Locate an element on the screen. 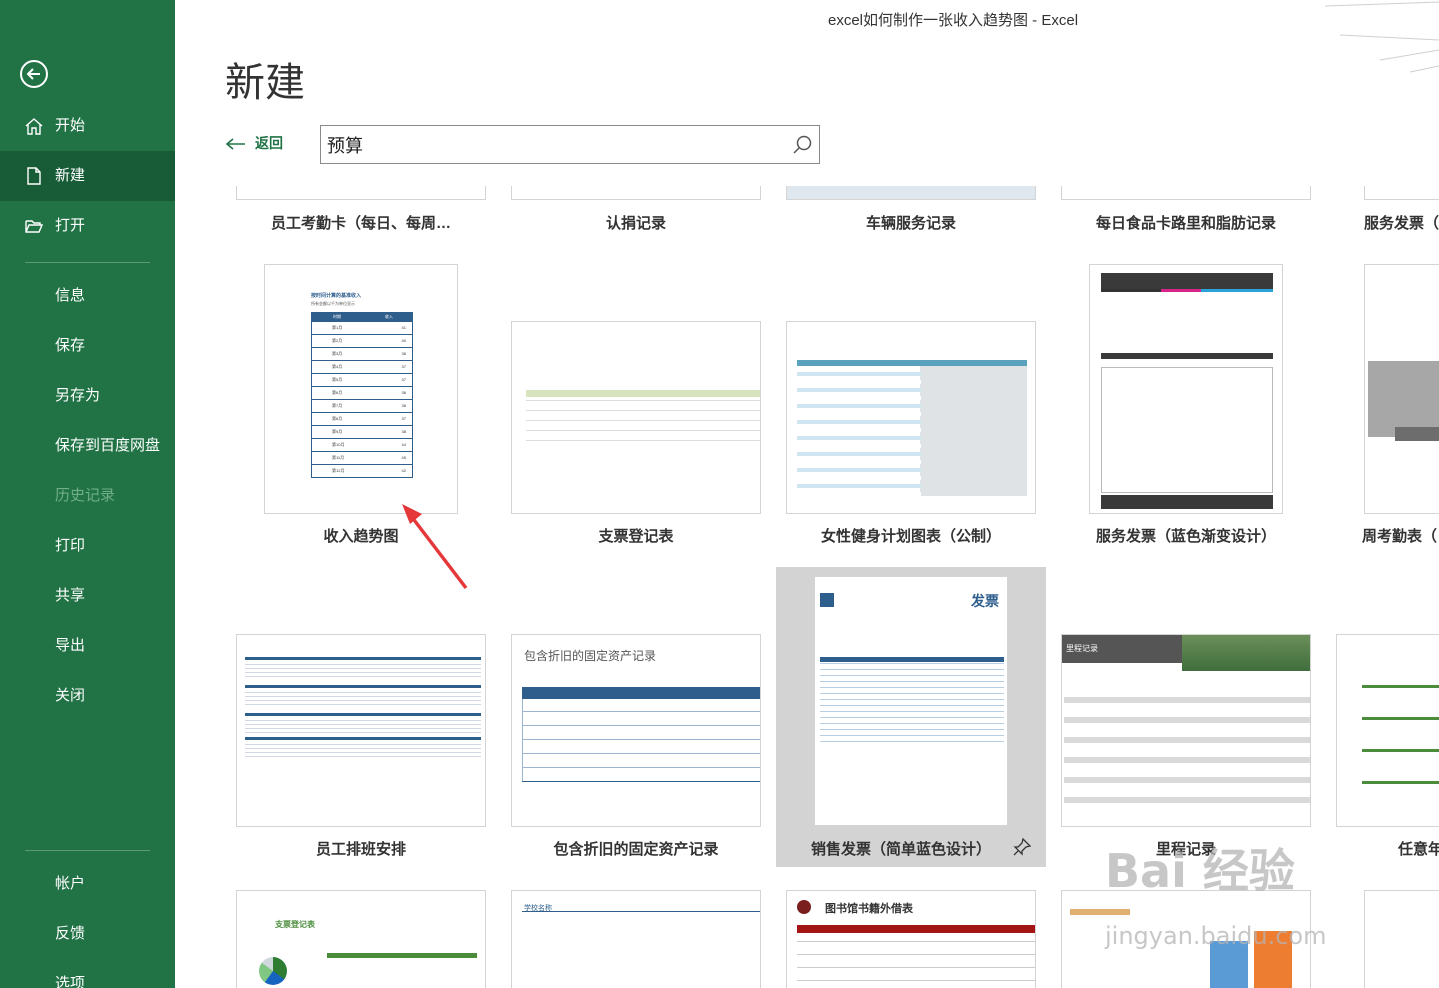  sidebar-item-new: 新建 is located at coordinates (87, 176).